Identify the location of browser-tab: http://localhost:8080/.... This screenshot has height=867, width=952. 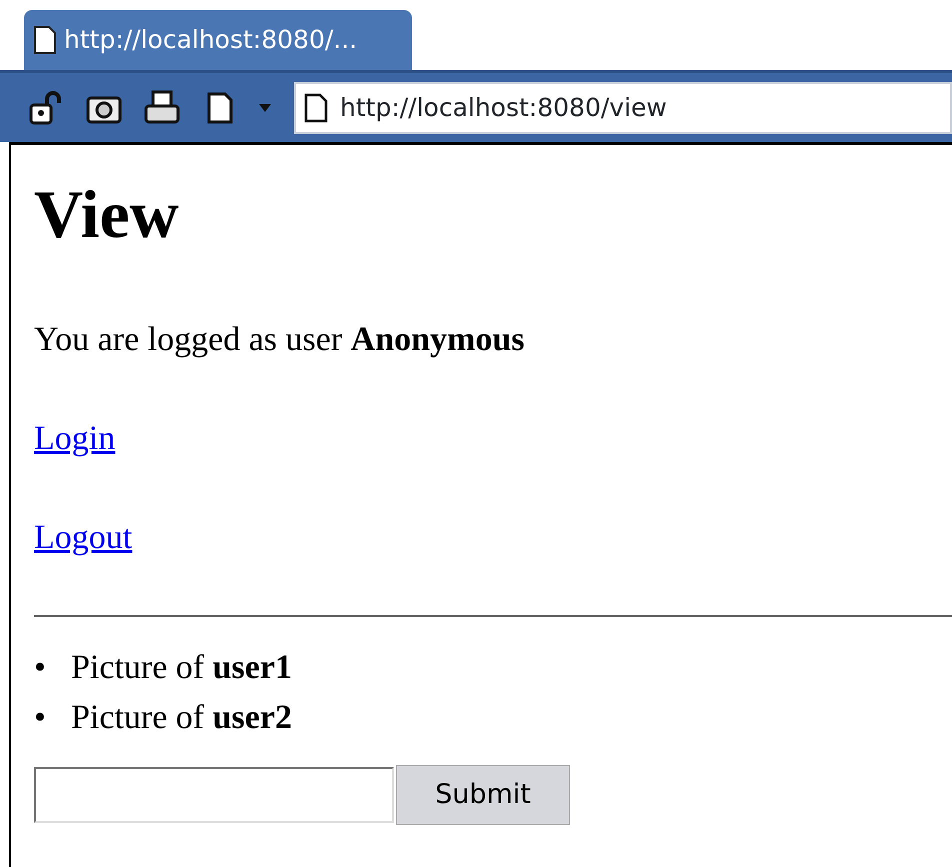
(218, 40).